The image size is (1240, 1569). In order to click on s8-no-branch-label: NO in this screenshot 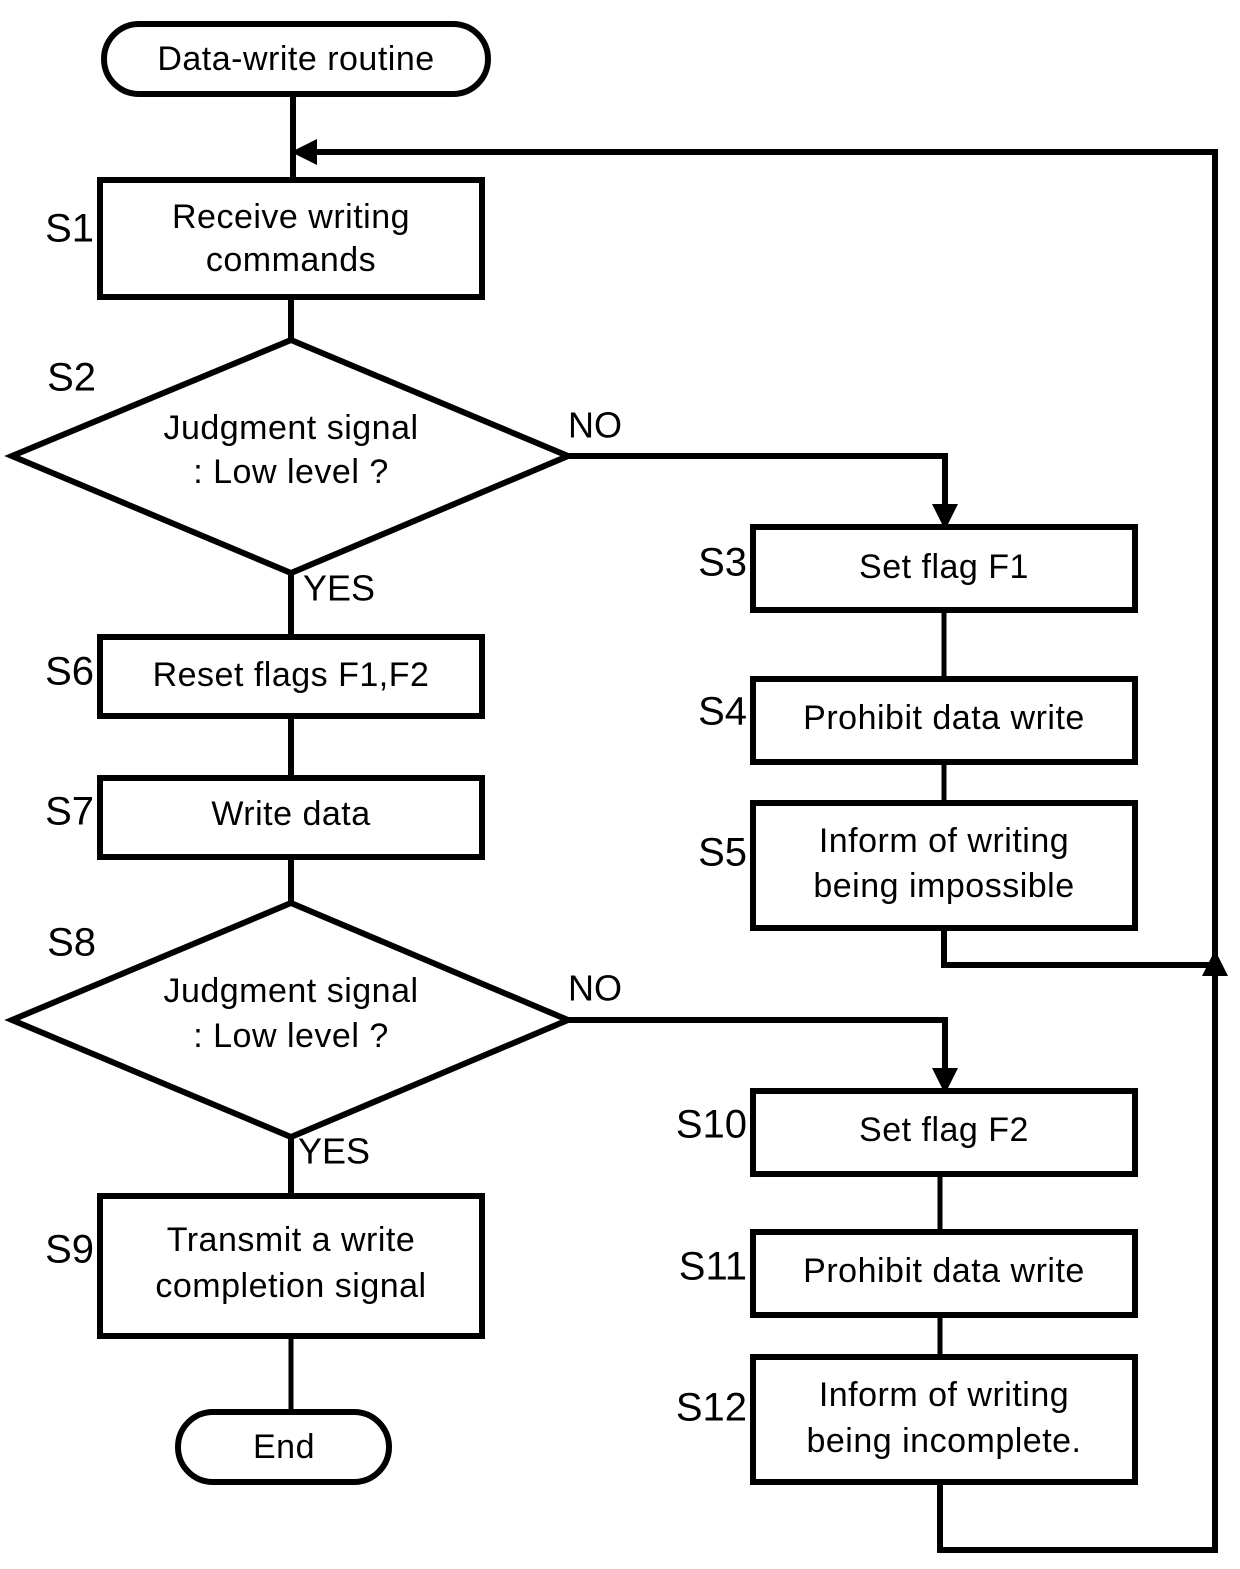, I will do `click(595, 988)`.